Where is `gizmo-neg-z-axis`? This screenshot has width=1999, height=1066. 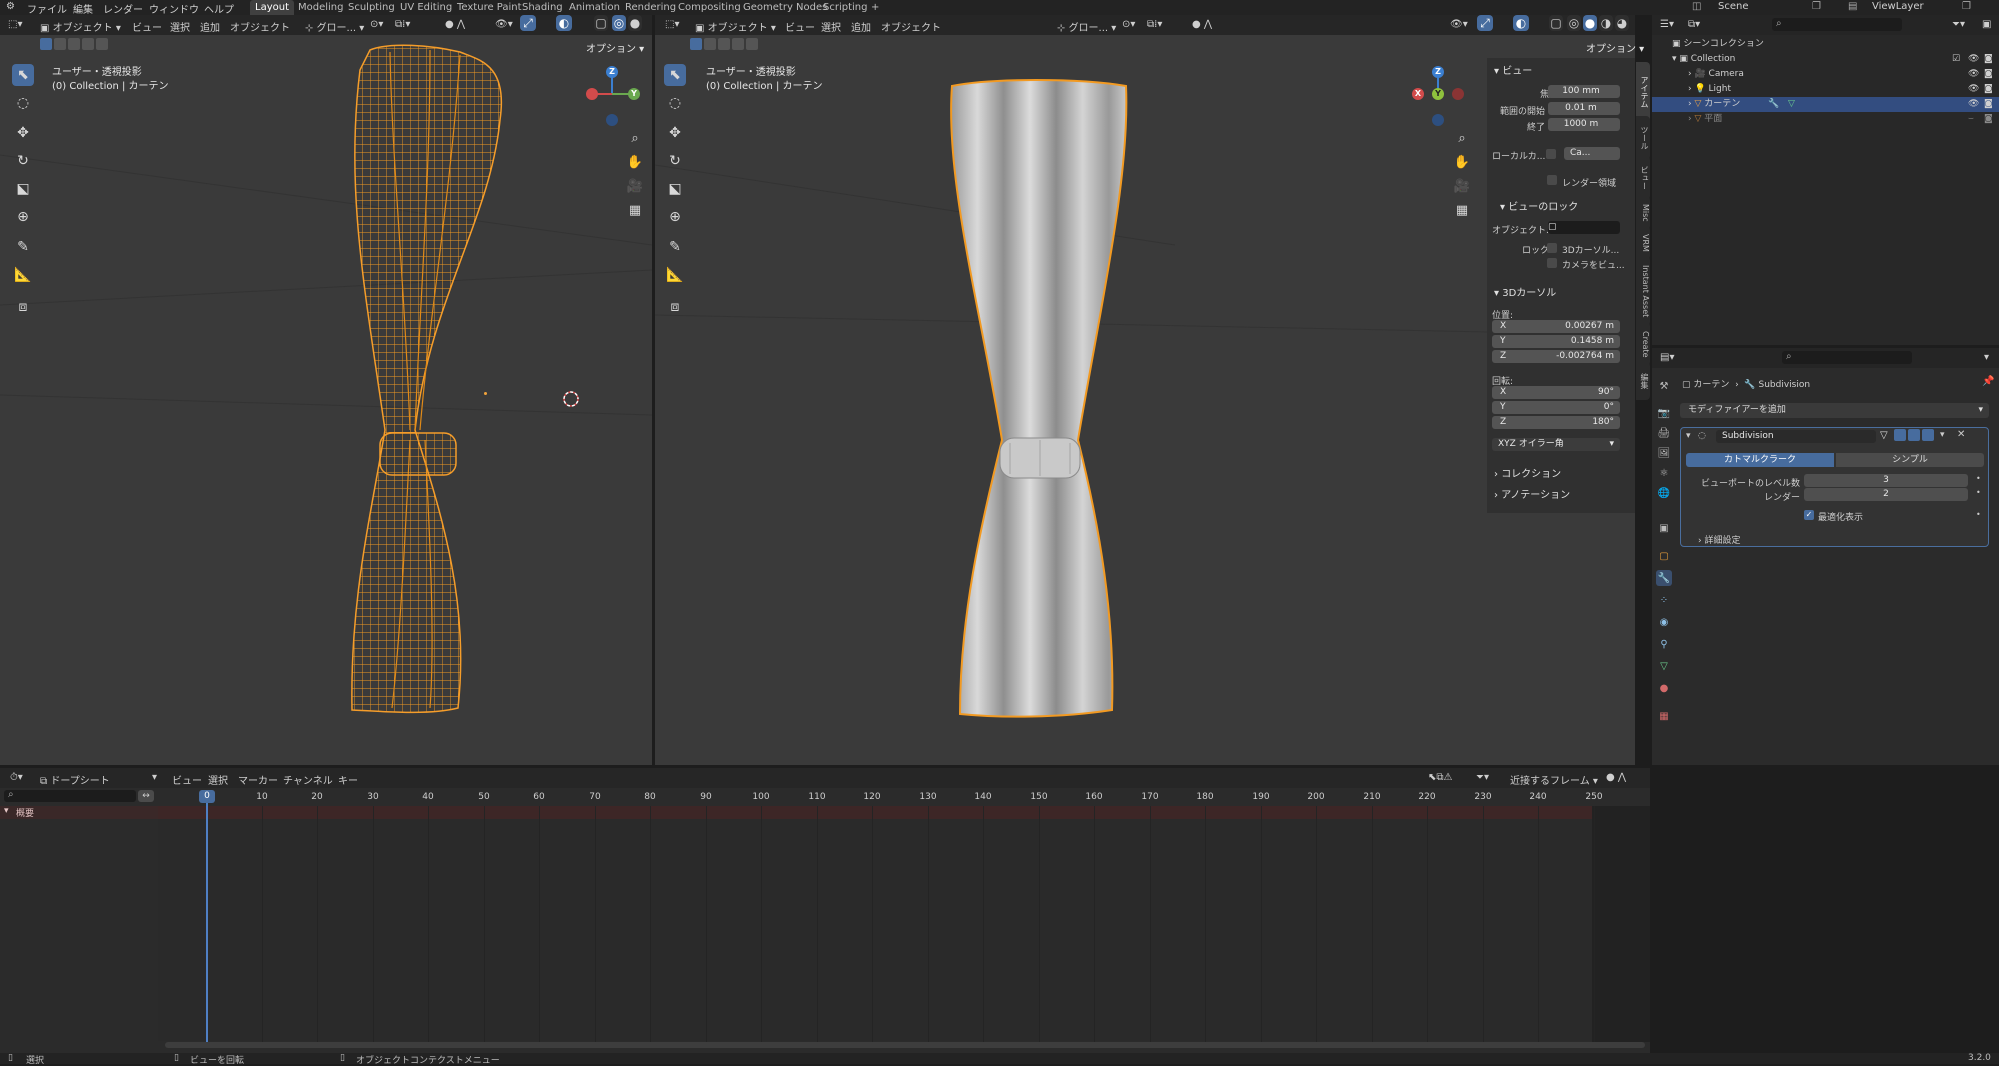 gizmo-neg-z-axis is located at coordinates (612, 120).